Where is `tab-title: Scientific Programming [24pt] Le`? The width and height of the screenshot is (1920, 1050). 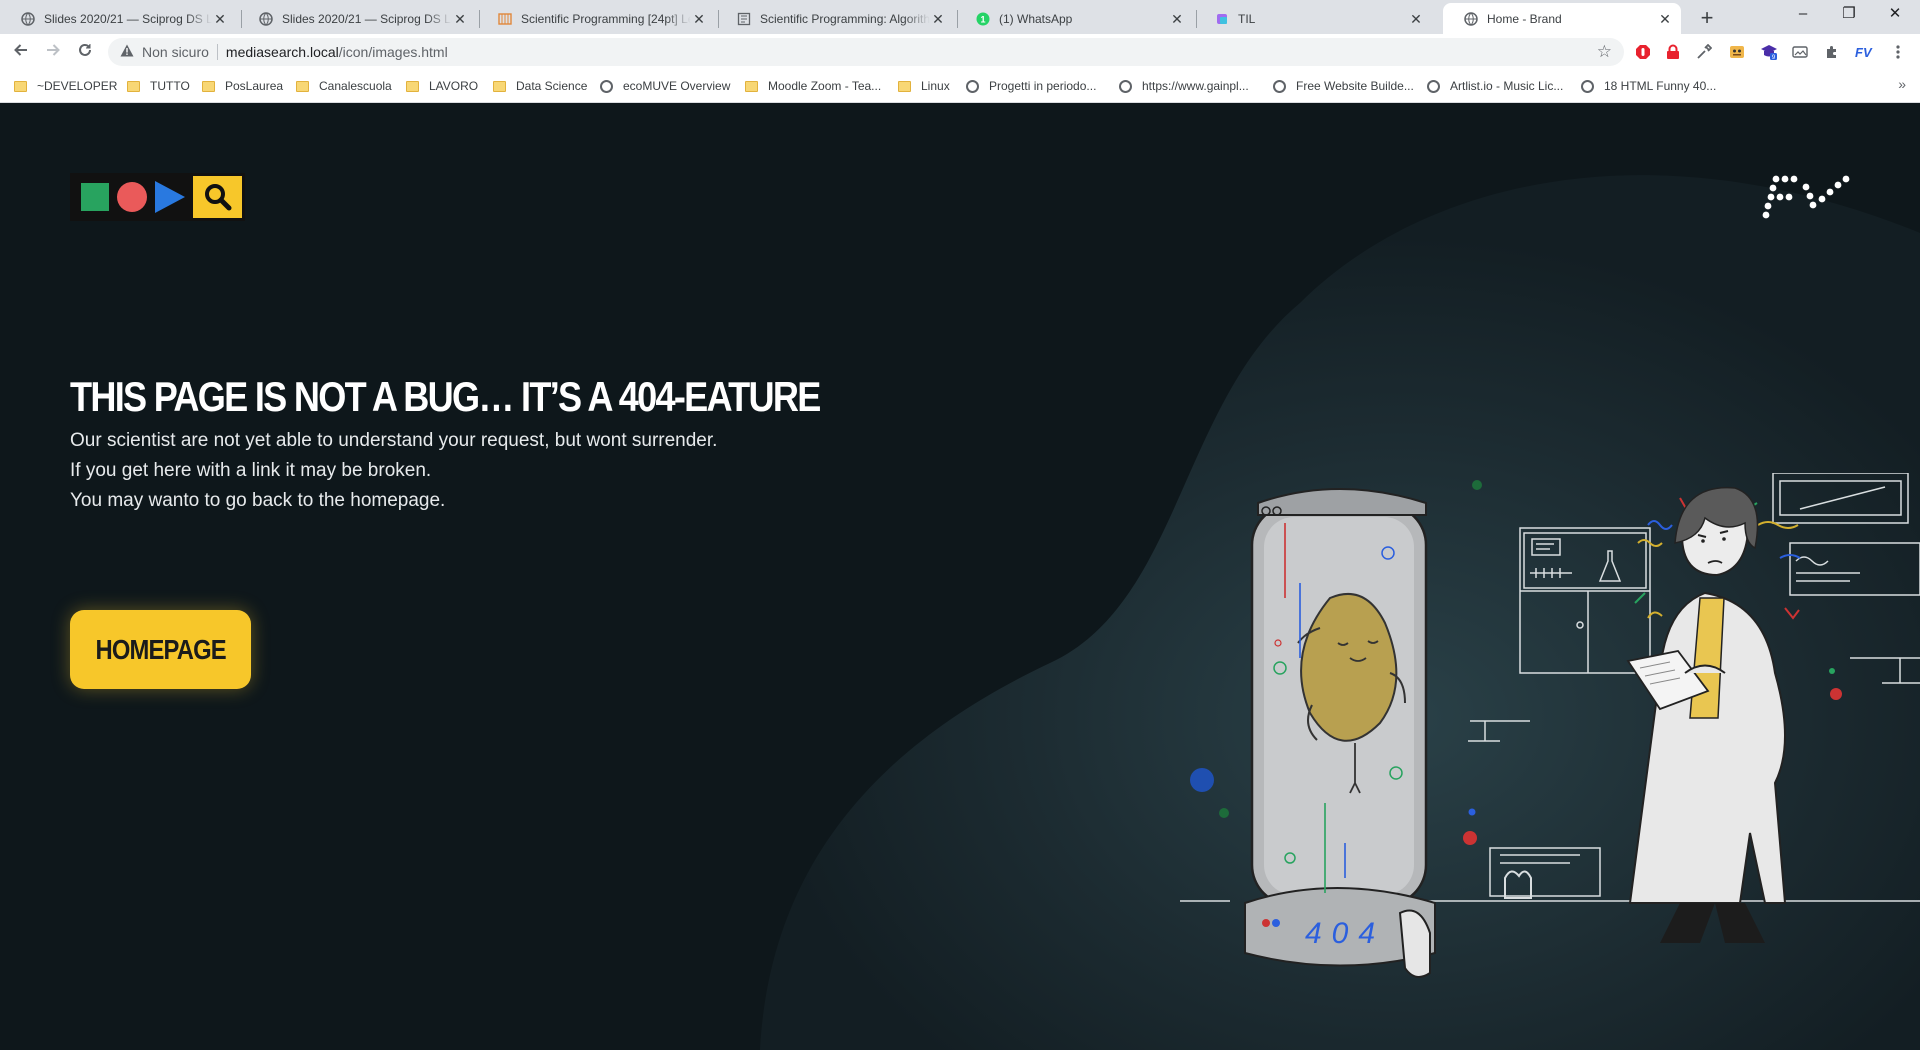
tab-title: Scientific Programming [24pt] Le is located at coordinates (606, 18).